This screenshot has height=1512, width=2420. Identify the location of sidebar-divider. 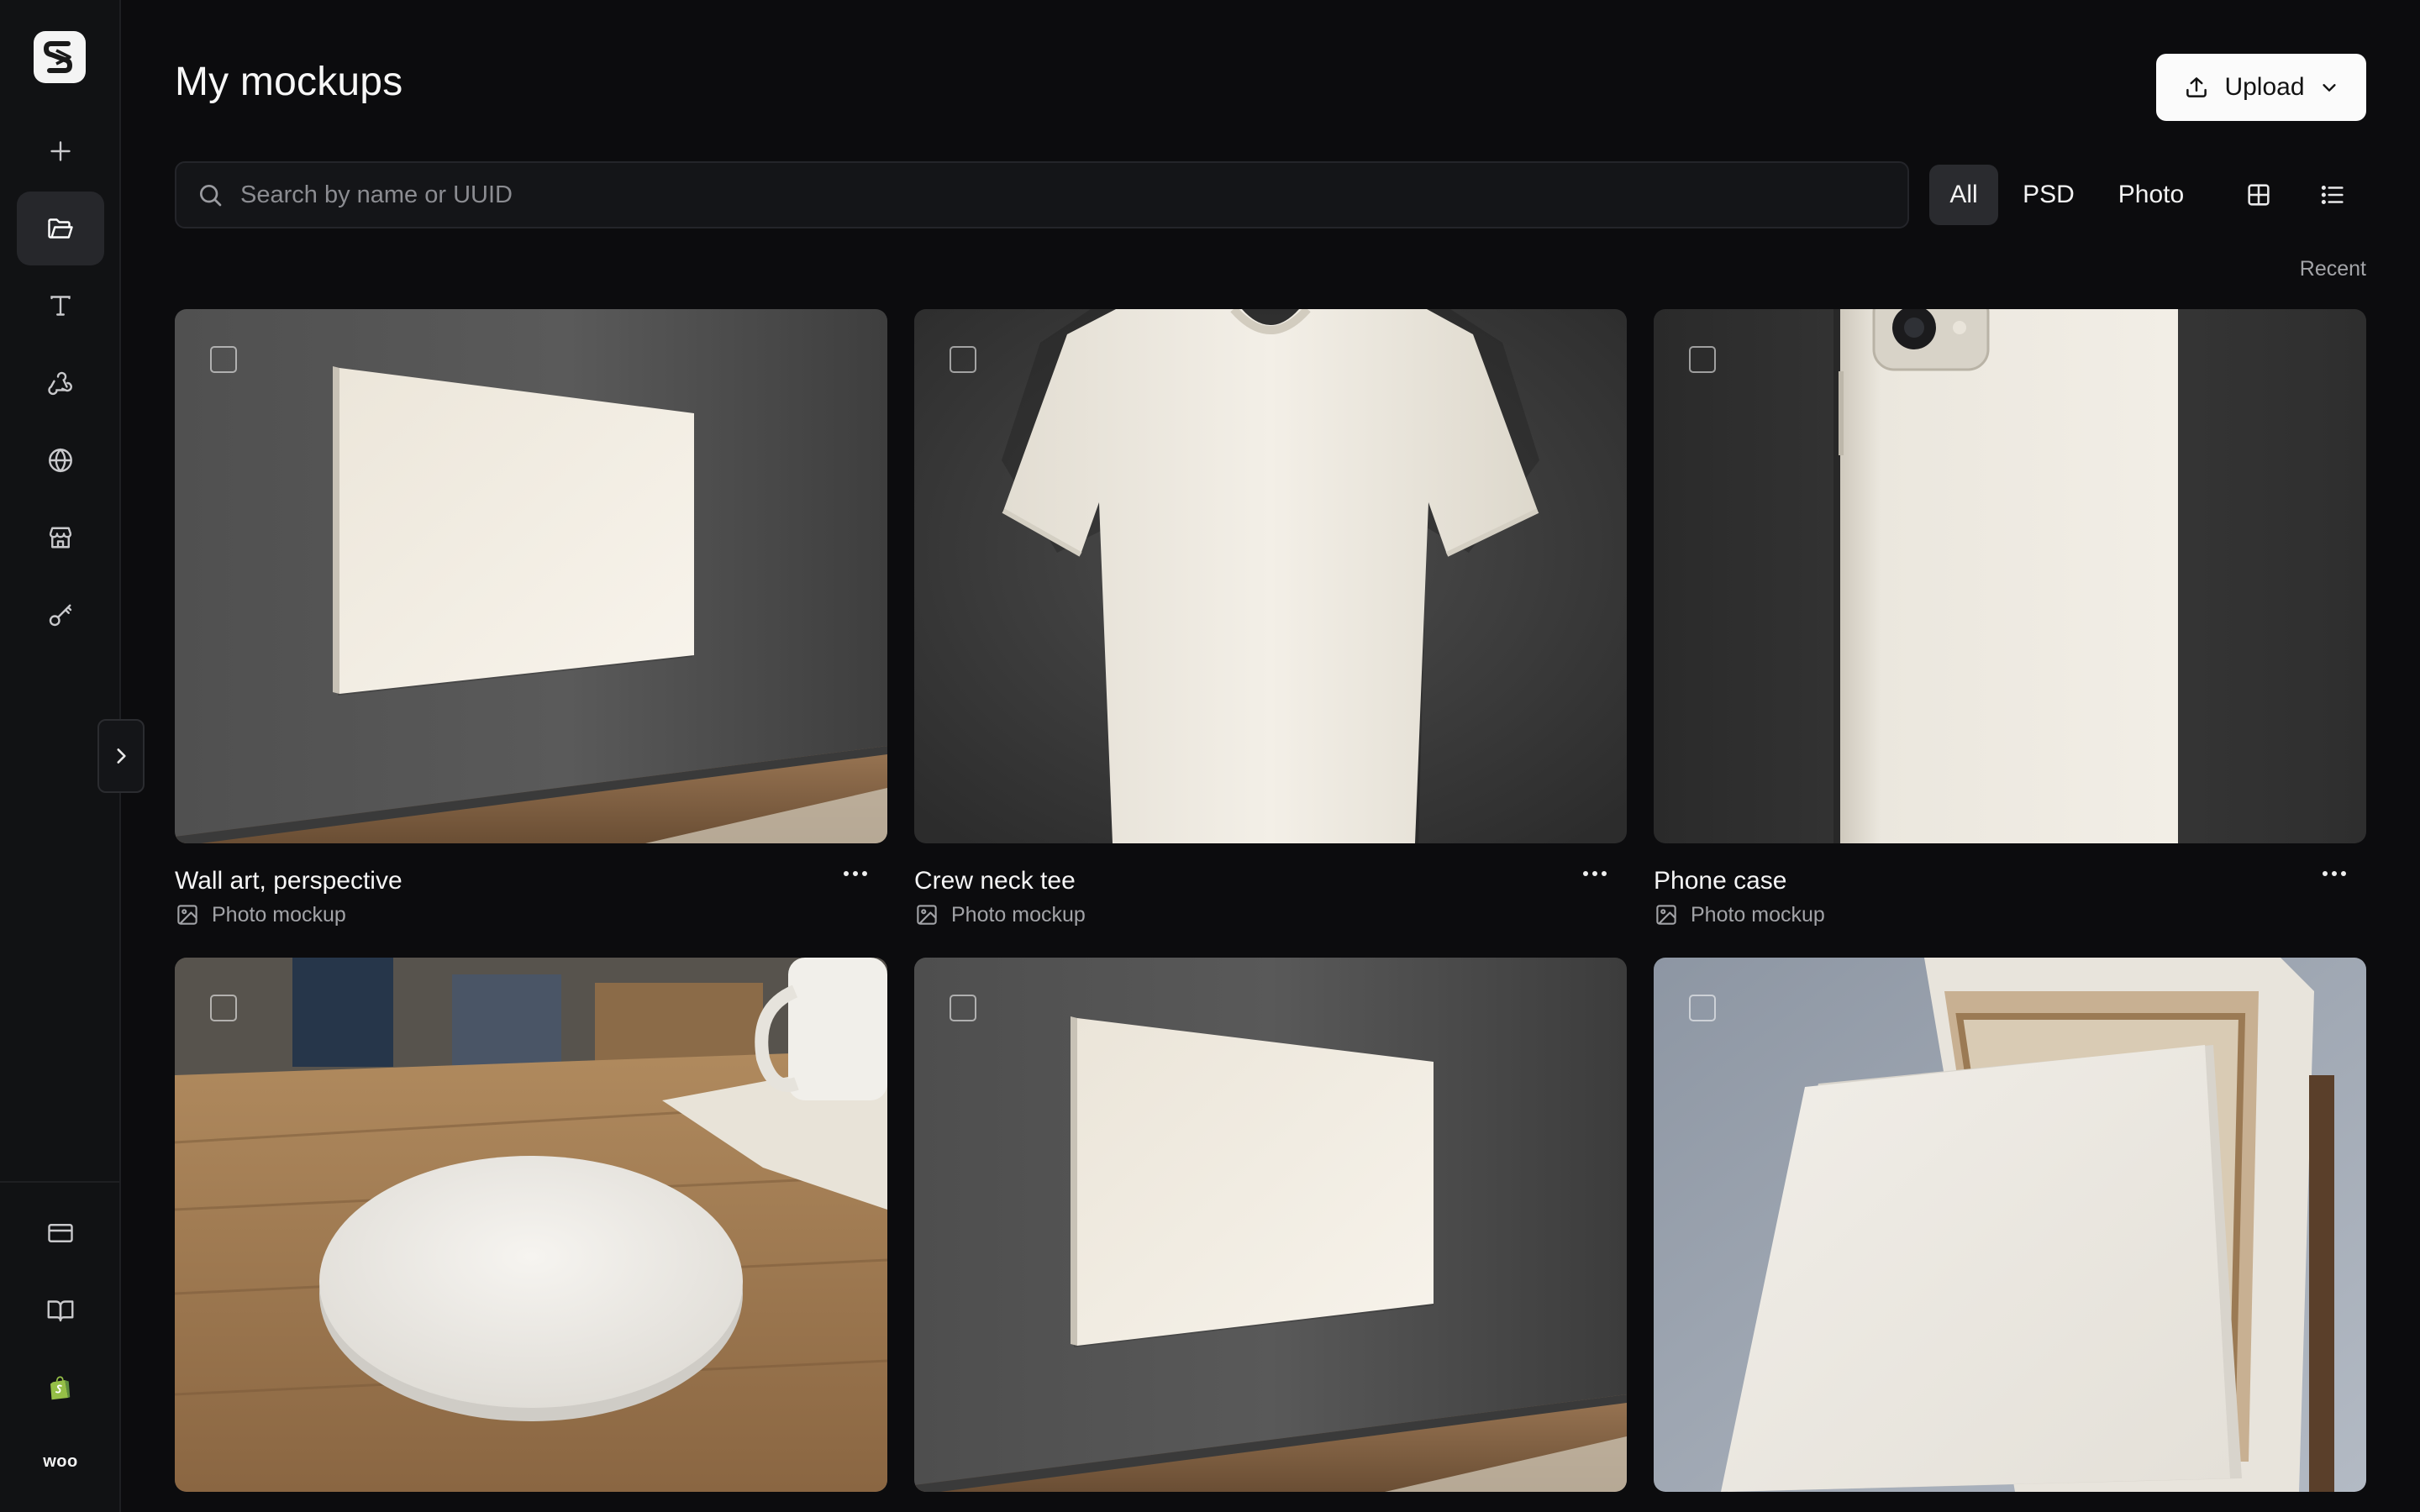
(60, 1182).